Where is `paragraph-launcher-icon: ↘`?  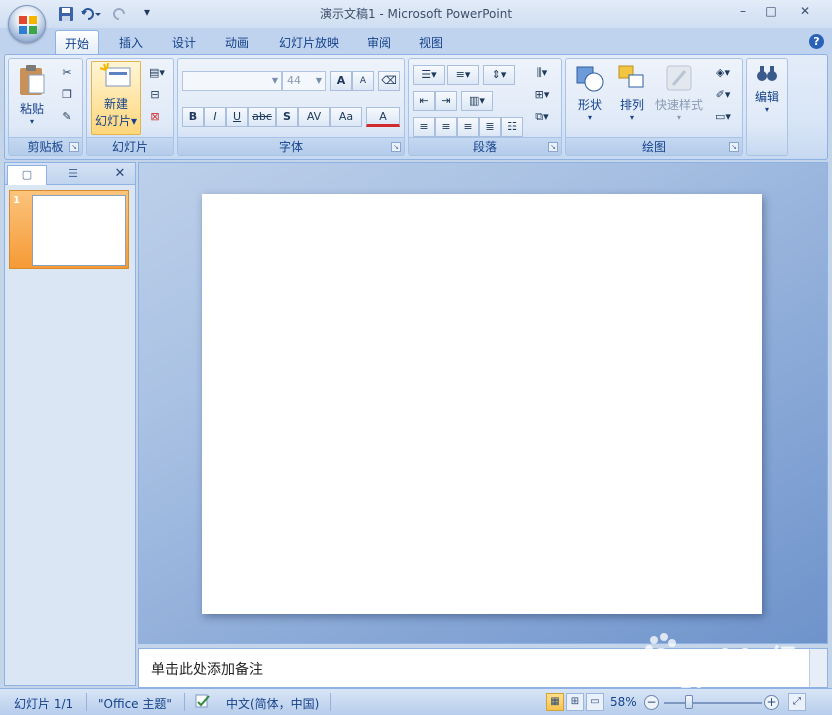
paragraph-launcher-icon: ↘ is located at coordinates (553, 147).